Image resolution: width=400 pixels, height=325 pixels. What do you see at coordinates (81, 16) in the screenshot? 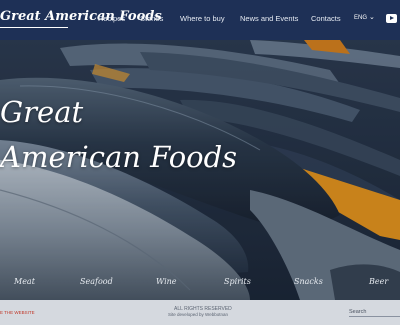
I see `site-logo: Great American Foods` at bounding box center [81, 16].